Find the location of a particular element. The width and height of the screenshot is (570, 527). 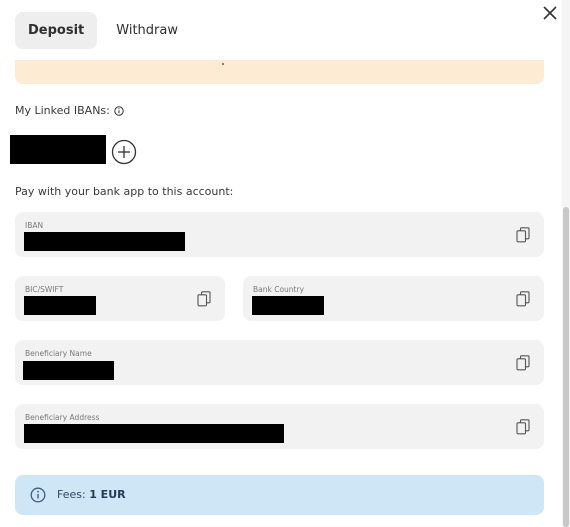

deposit-withdraw-tabs: Deposit Withdraw is located at coordinates (106, 30).